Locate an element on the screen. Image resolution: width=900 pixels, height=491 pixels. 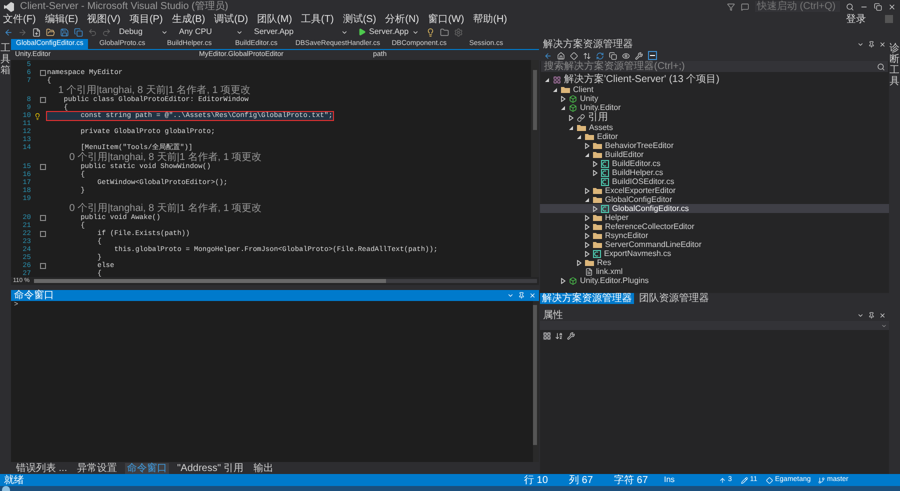
panel-tab: 团队资源管理器 is located at coordinates (674, 298).